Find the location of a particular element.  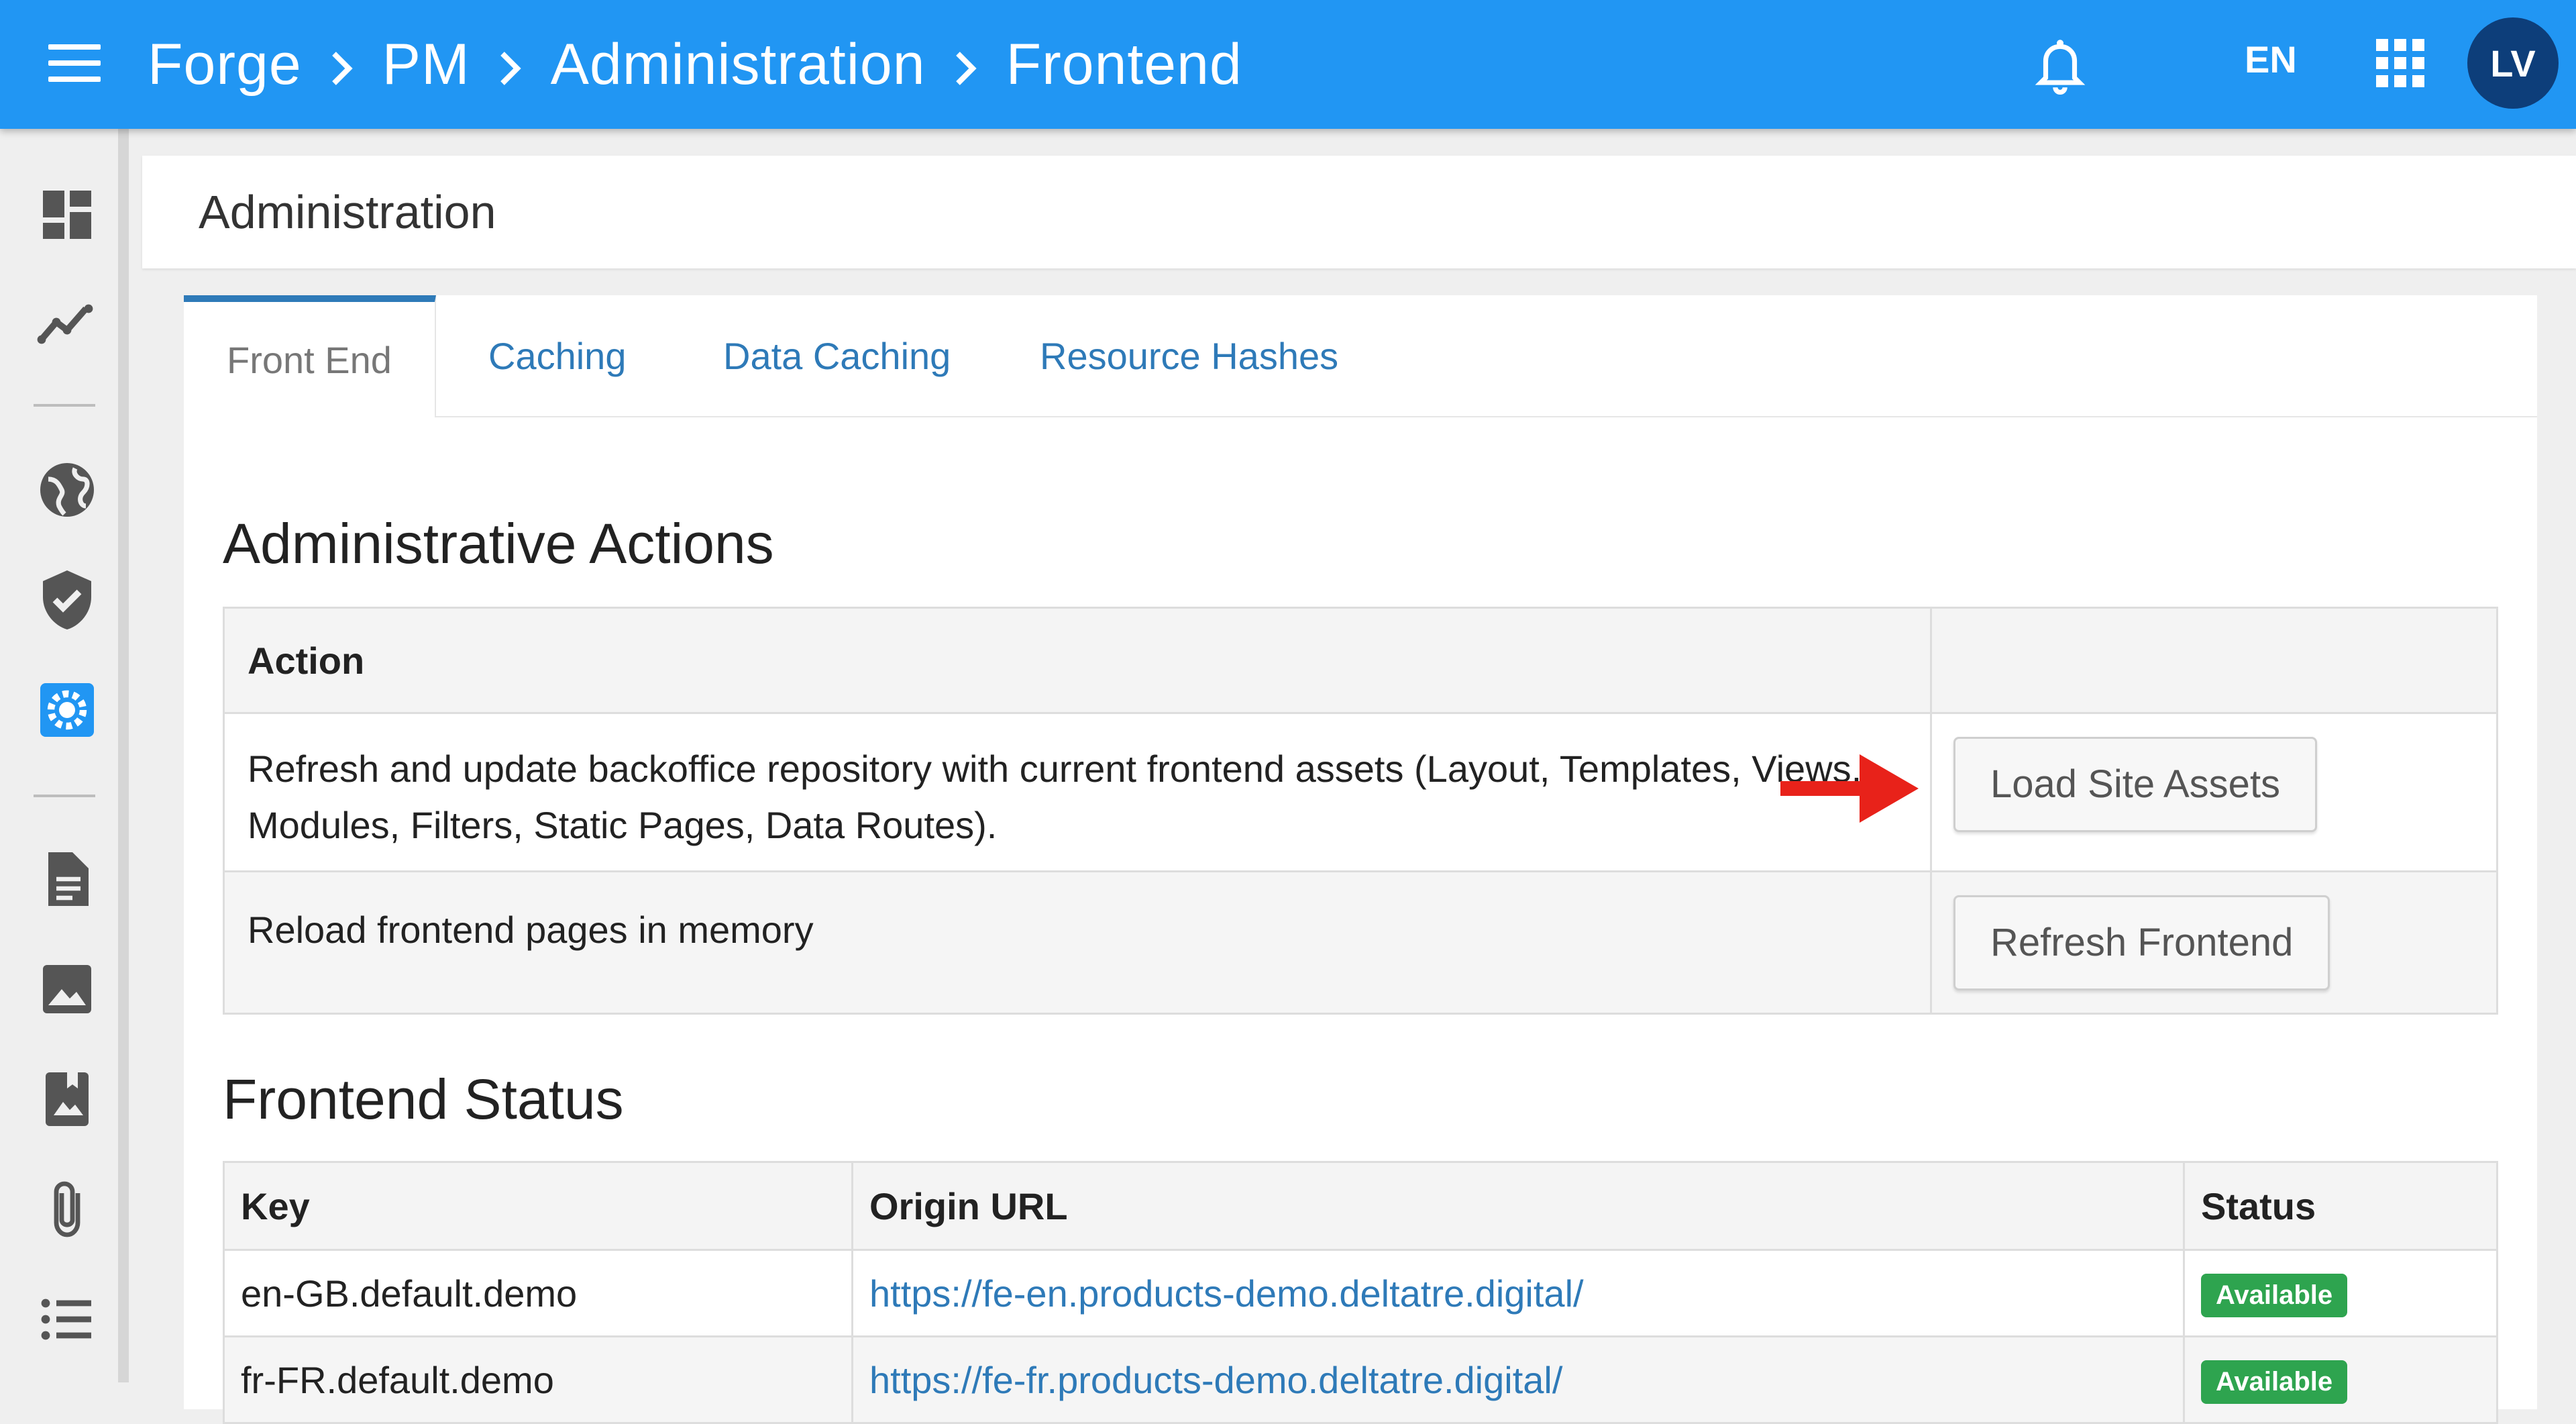

frontend-key: fr-FR.default.demo is located at coordinates (538, 1379).